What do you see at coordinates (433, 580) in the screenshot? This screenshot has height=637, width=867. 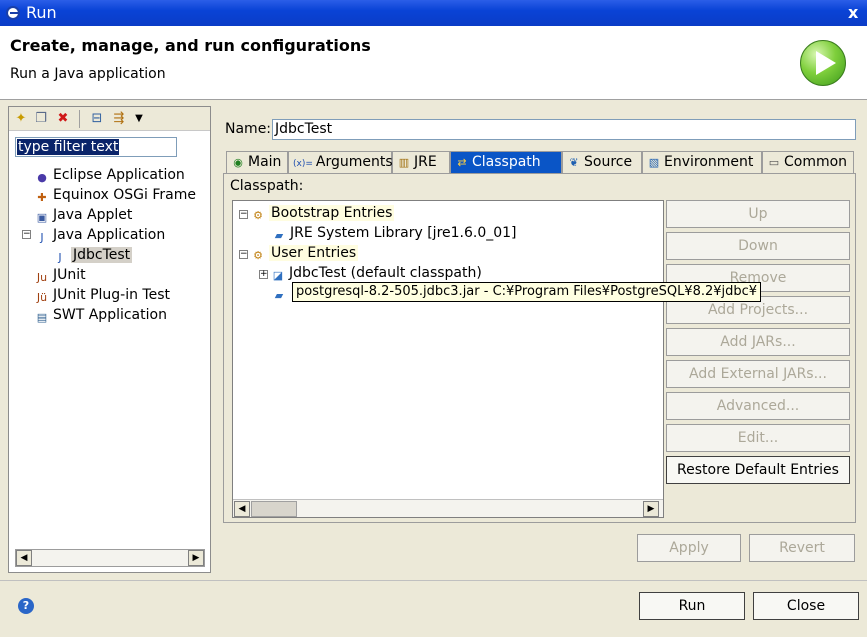 I see `footer-separator` at bounding box center [433, 580].